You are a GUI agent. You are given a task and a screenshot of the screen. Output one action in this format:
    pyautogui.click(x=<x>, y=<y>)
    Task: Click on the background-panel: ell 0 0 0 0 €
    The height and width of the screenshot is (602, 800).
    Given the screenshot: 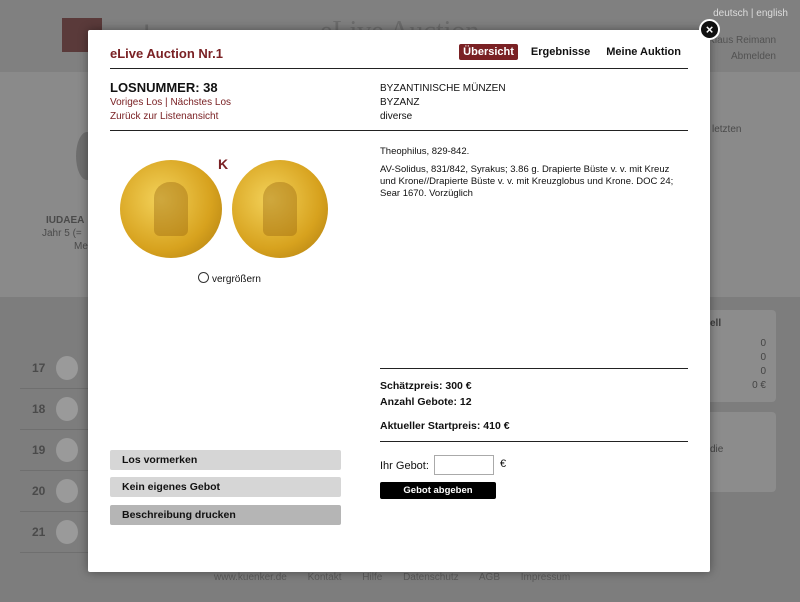 What is the action you would take?
    pyautogui.click(x=738, y=356)
    